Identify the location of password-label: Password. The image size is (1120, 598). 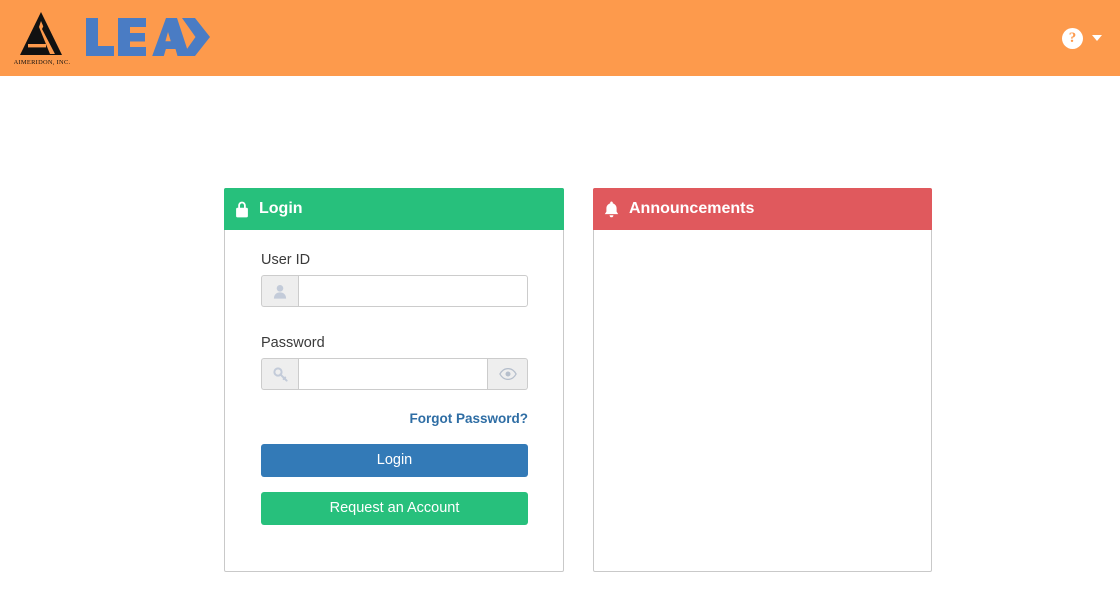
(293, 343).